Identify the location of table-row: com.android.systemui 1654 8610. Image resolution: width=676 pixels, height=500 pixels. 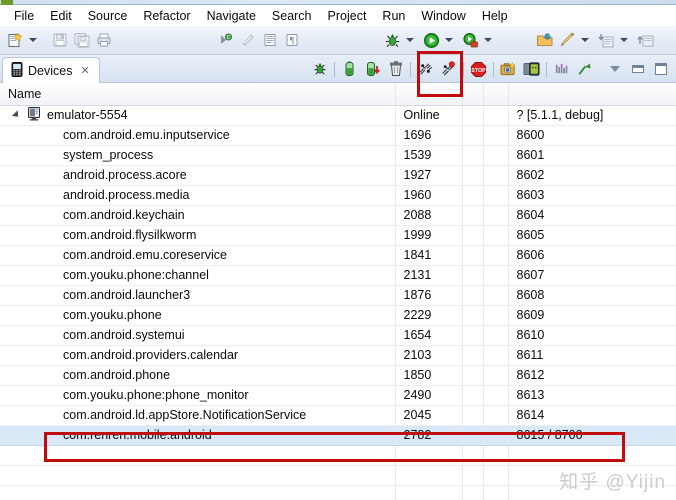
(338, 335).